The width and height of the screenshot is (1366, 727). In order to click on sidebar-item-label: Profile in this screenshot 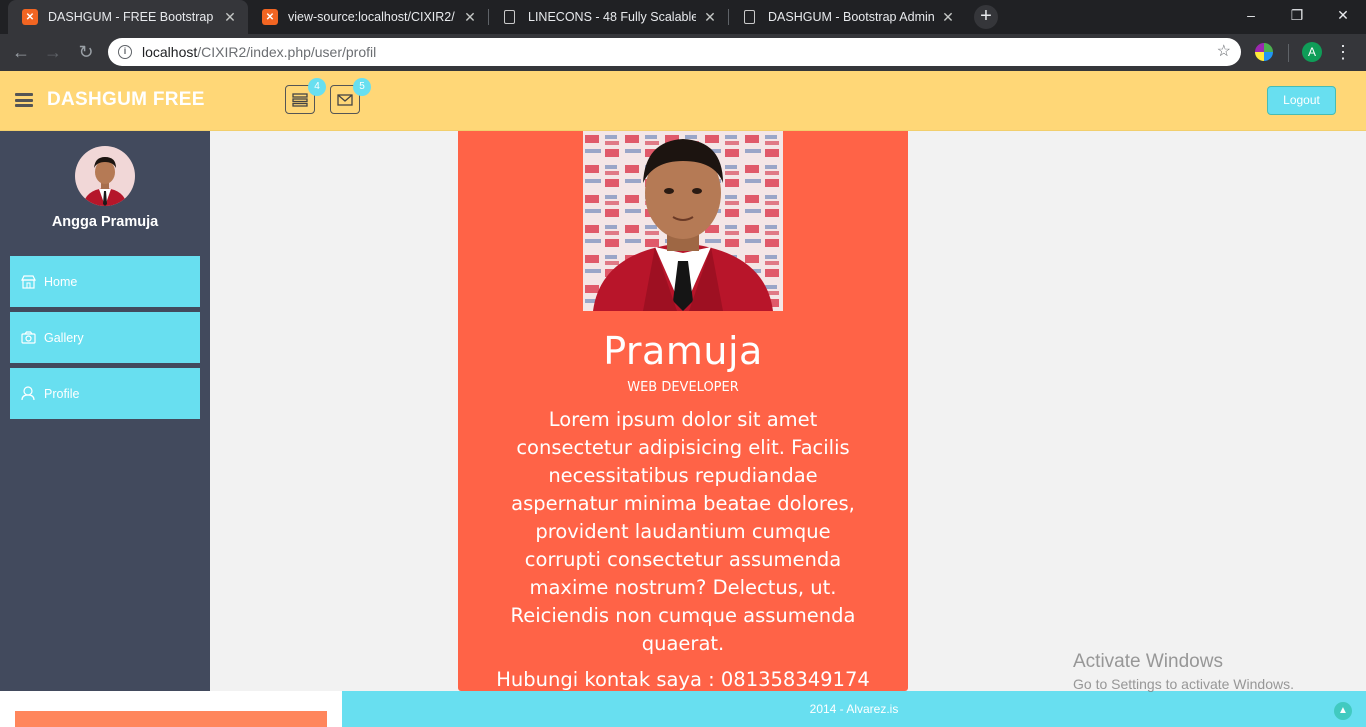, I will do `click(62, 393)`.